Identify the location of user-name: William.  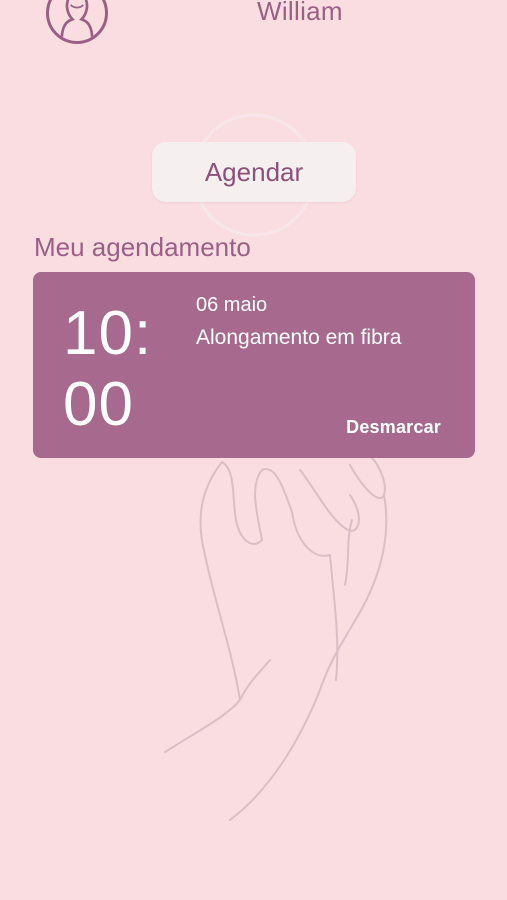
(300, 13).